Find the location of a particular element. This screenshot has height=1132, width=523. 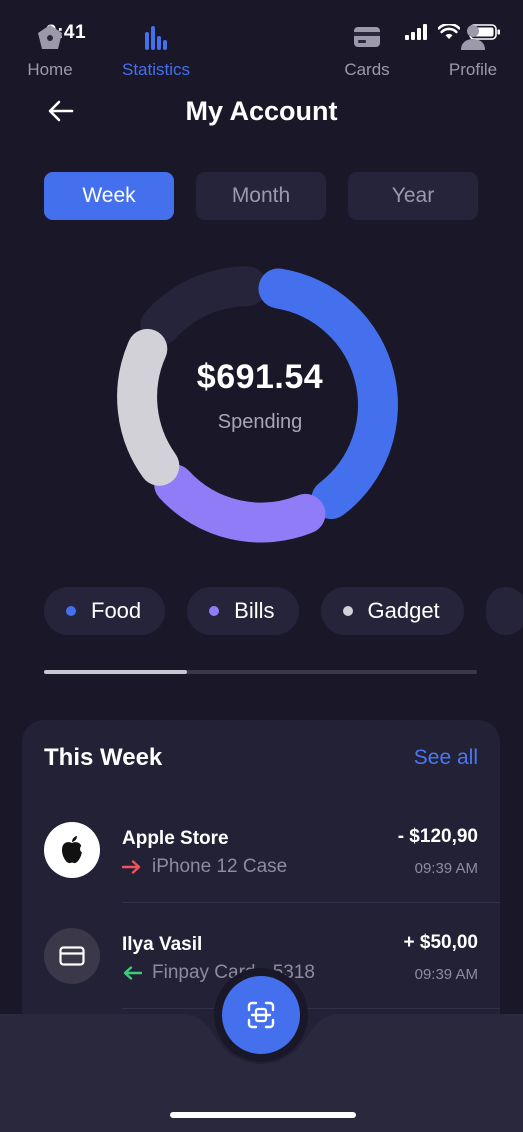

page-title: My Account is located at coordinates (261, 111).